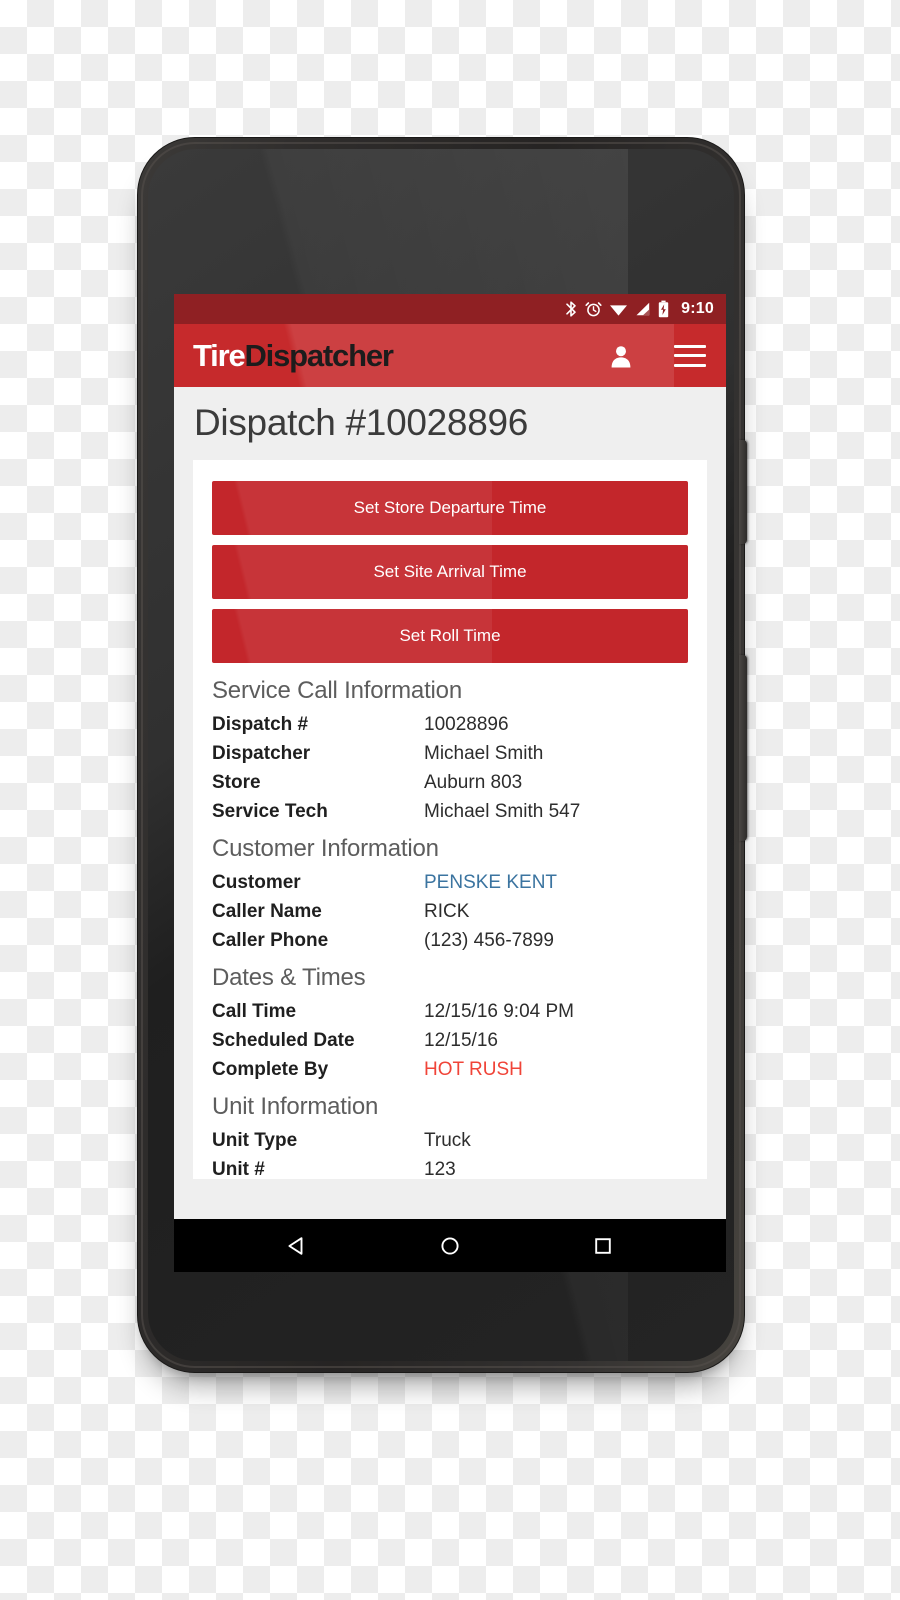 This screenshot has height=1600, width=900. What do you see at coordinates (270, 940) in the screenshot?
I see `detail-label: Caller Phone` at bounding box center [270, 940].